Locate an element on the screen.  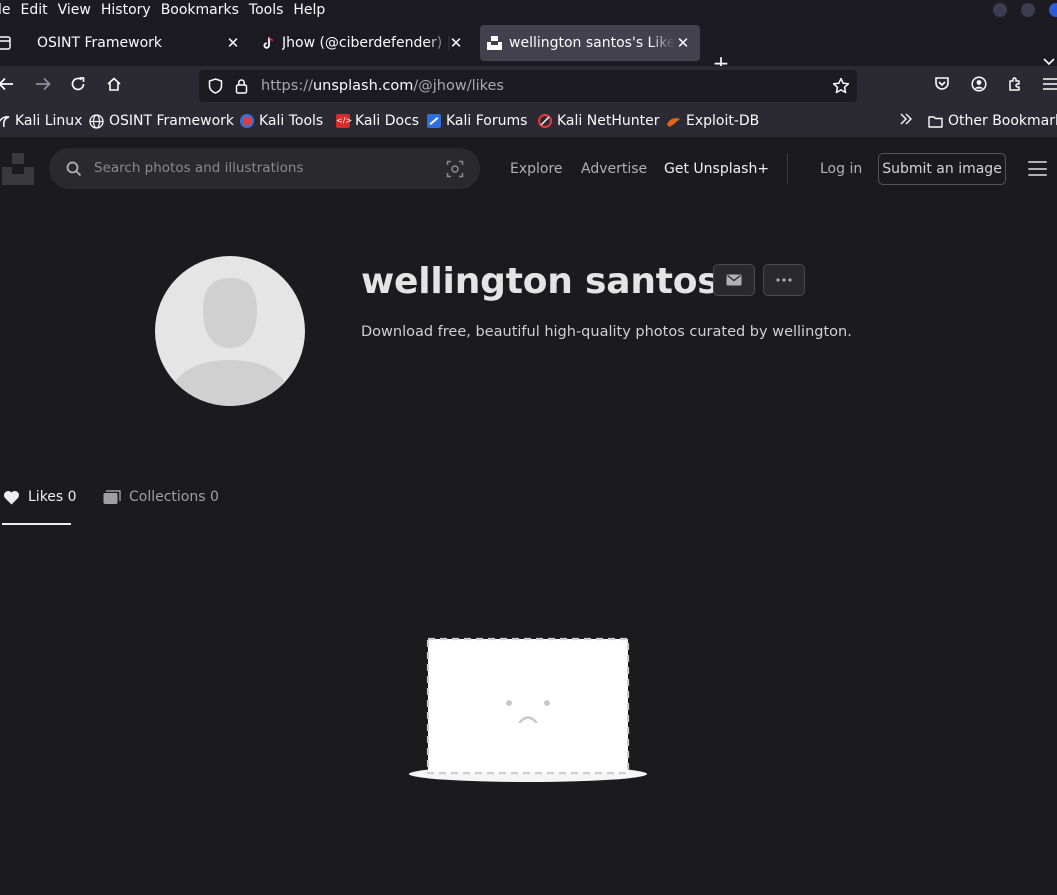
home-icon is located at coordinates (114, 84).